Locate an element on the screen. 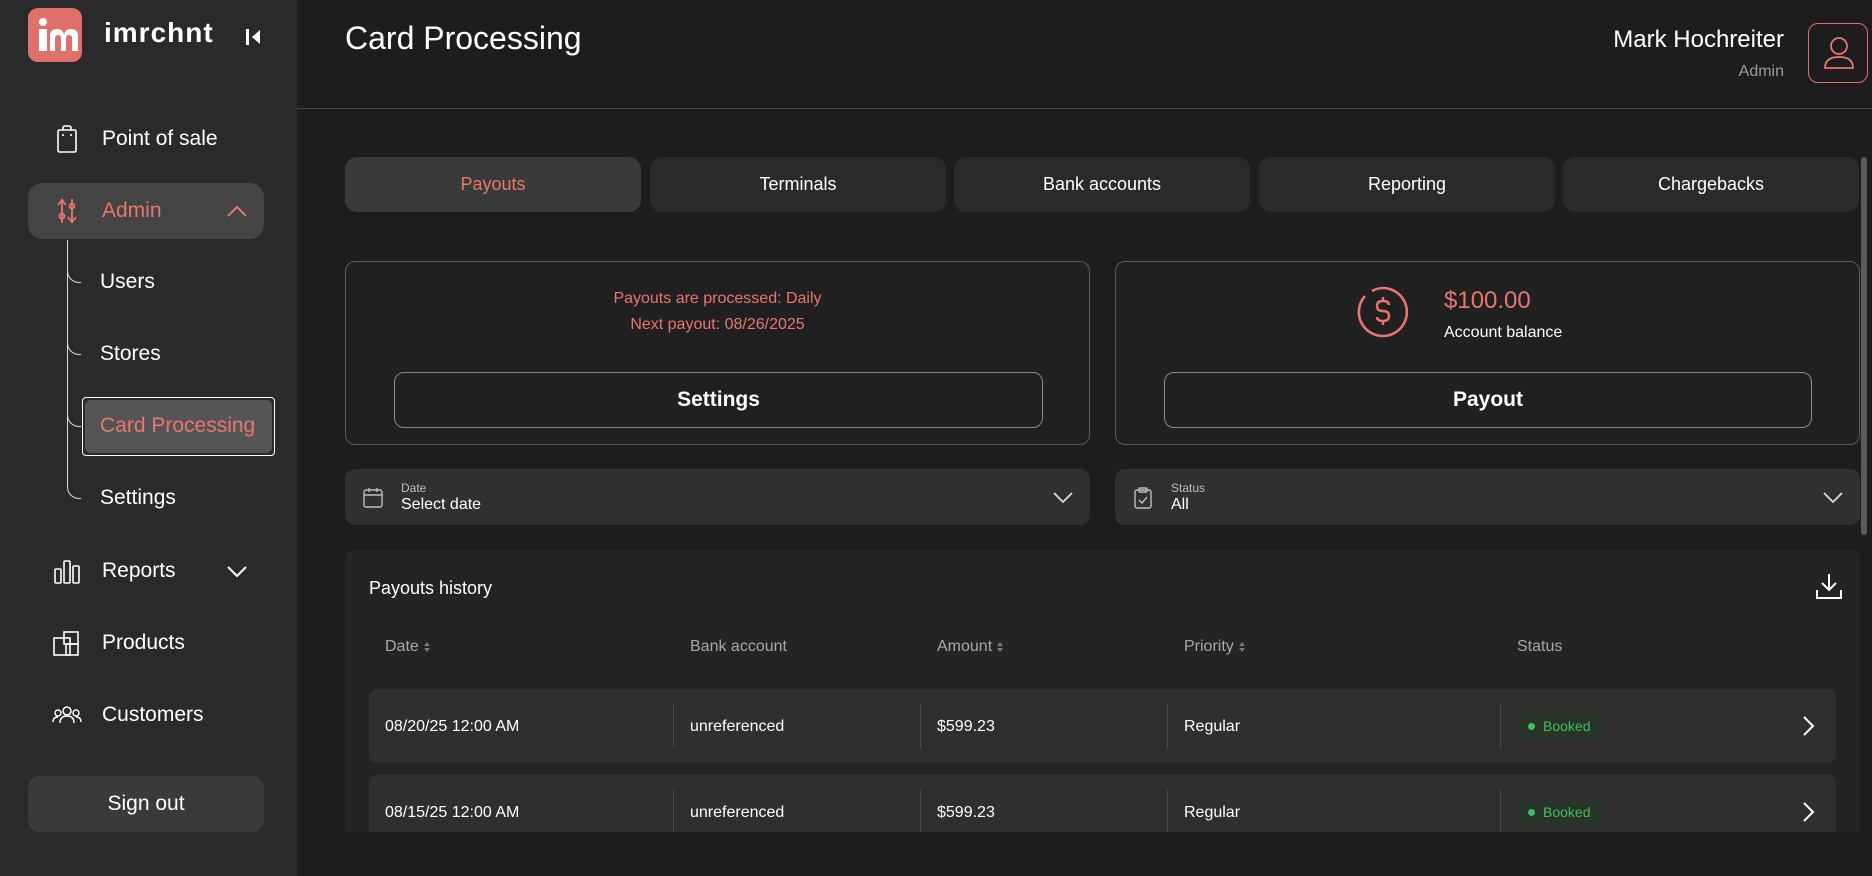 This screenshot has width=1872, height=876. sidebar-item-label: Admin is located at coordinates (132, 210).